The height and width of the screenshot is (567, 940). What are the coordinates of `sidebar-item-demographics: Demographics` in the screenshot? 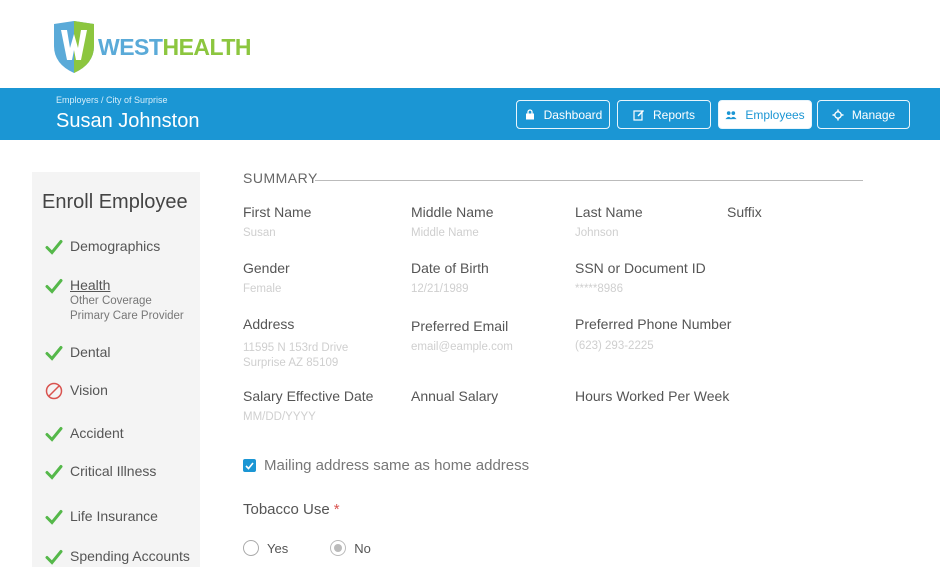 It's located at (102, 247).